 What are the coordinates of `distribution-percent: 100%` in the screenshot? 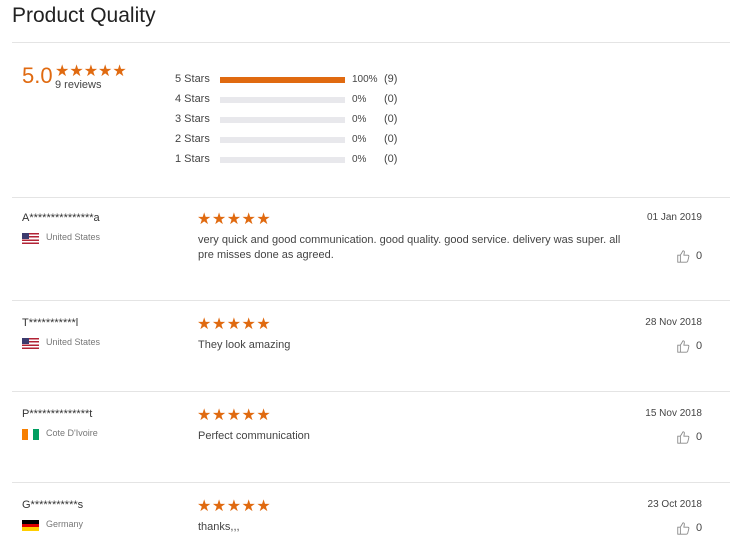 It's located at (365, 79).